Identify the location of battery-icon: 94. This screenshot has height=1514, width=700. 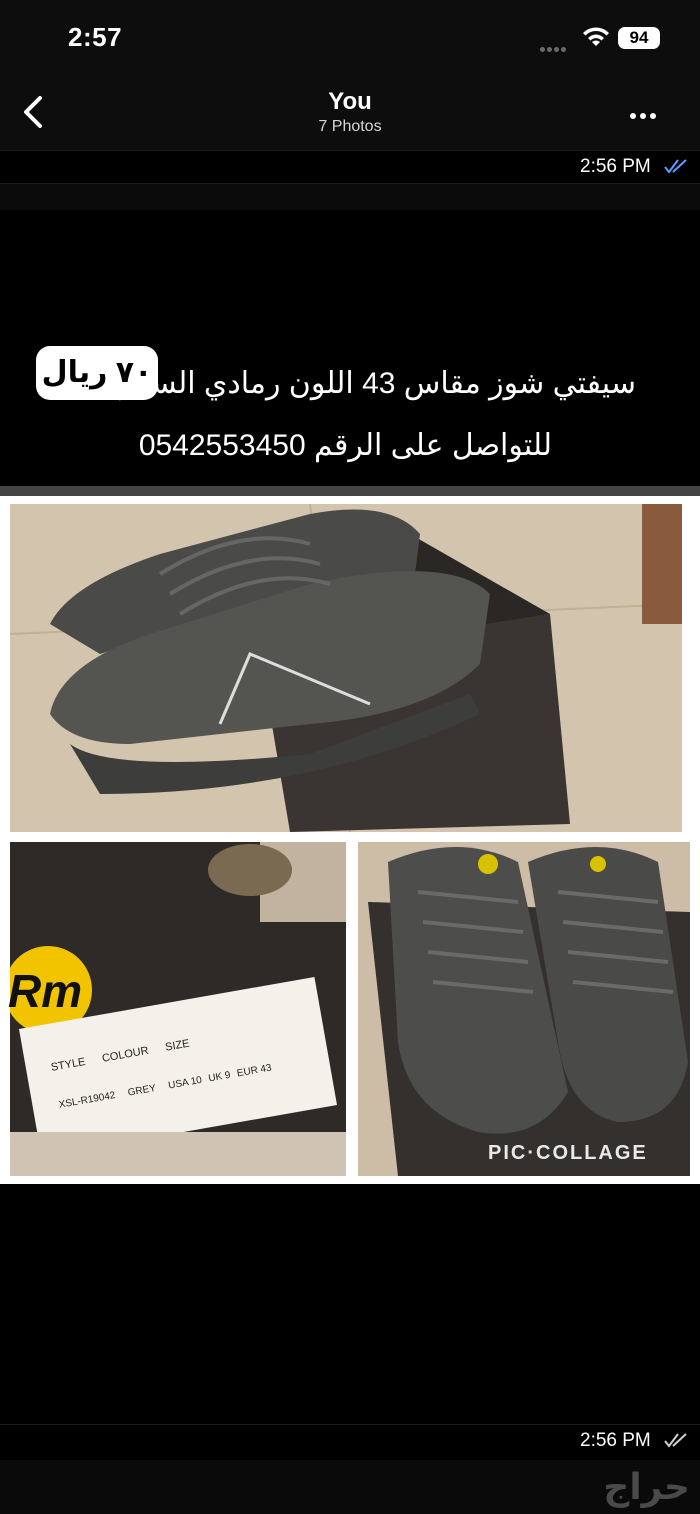
(639, 38).